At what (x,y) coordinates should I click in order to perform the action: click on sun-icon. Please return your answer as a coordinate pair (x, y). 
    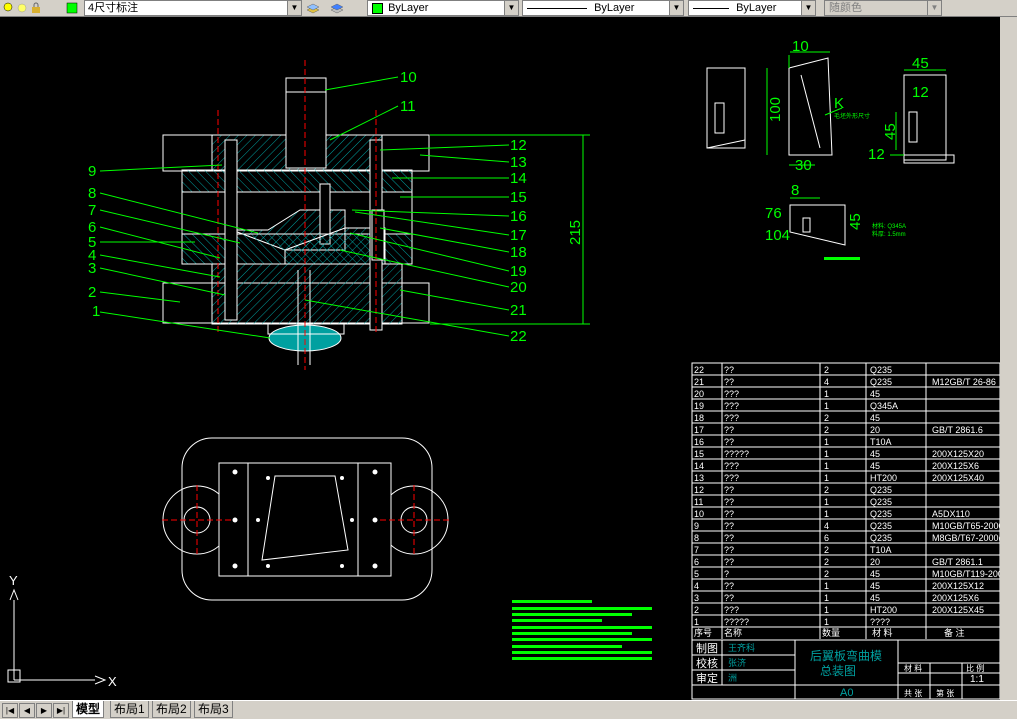
    Looking at the image, I should click on (22, 7).